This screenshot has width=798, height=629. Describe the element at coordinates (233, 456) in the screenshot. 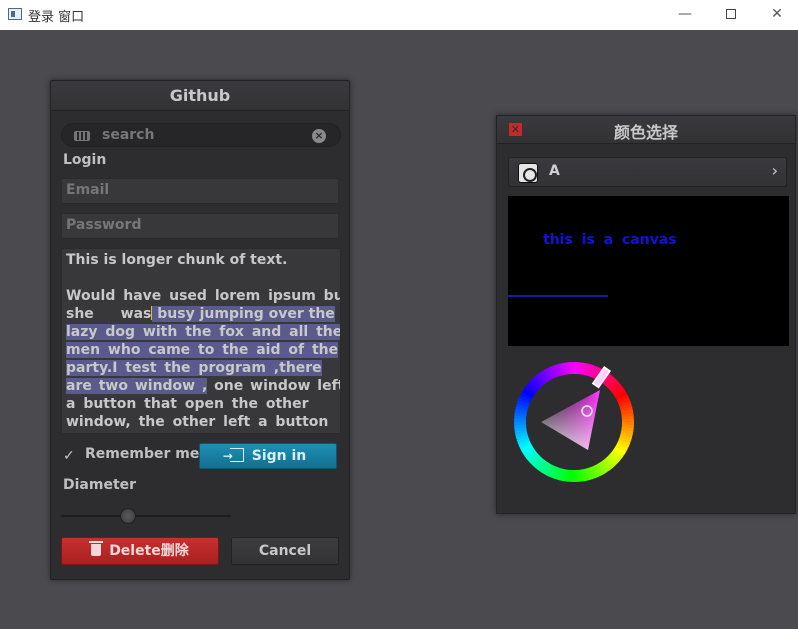

I see `signin-icon` at that location.